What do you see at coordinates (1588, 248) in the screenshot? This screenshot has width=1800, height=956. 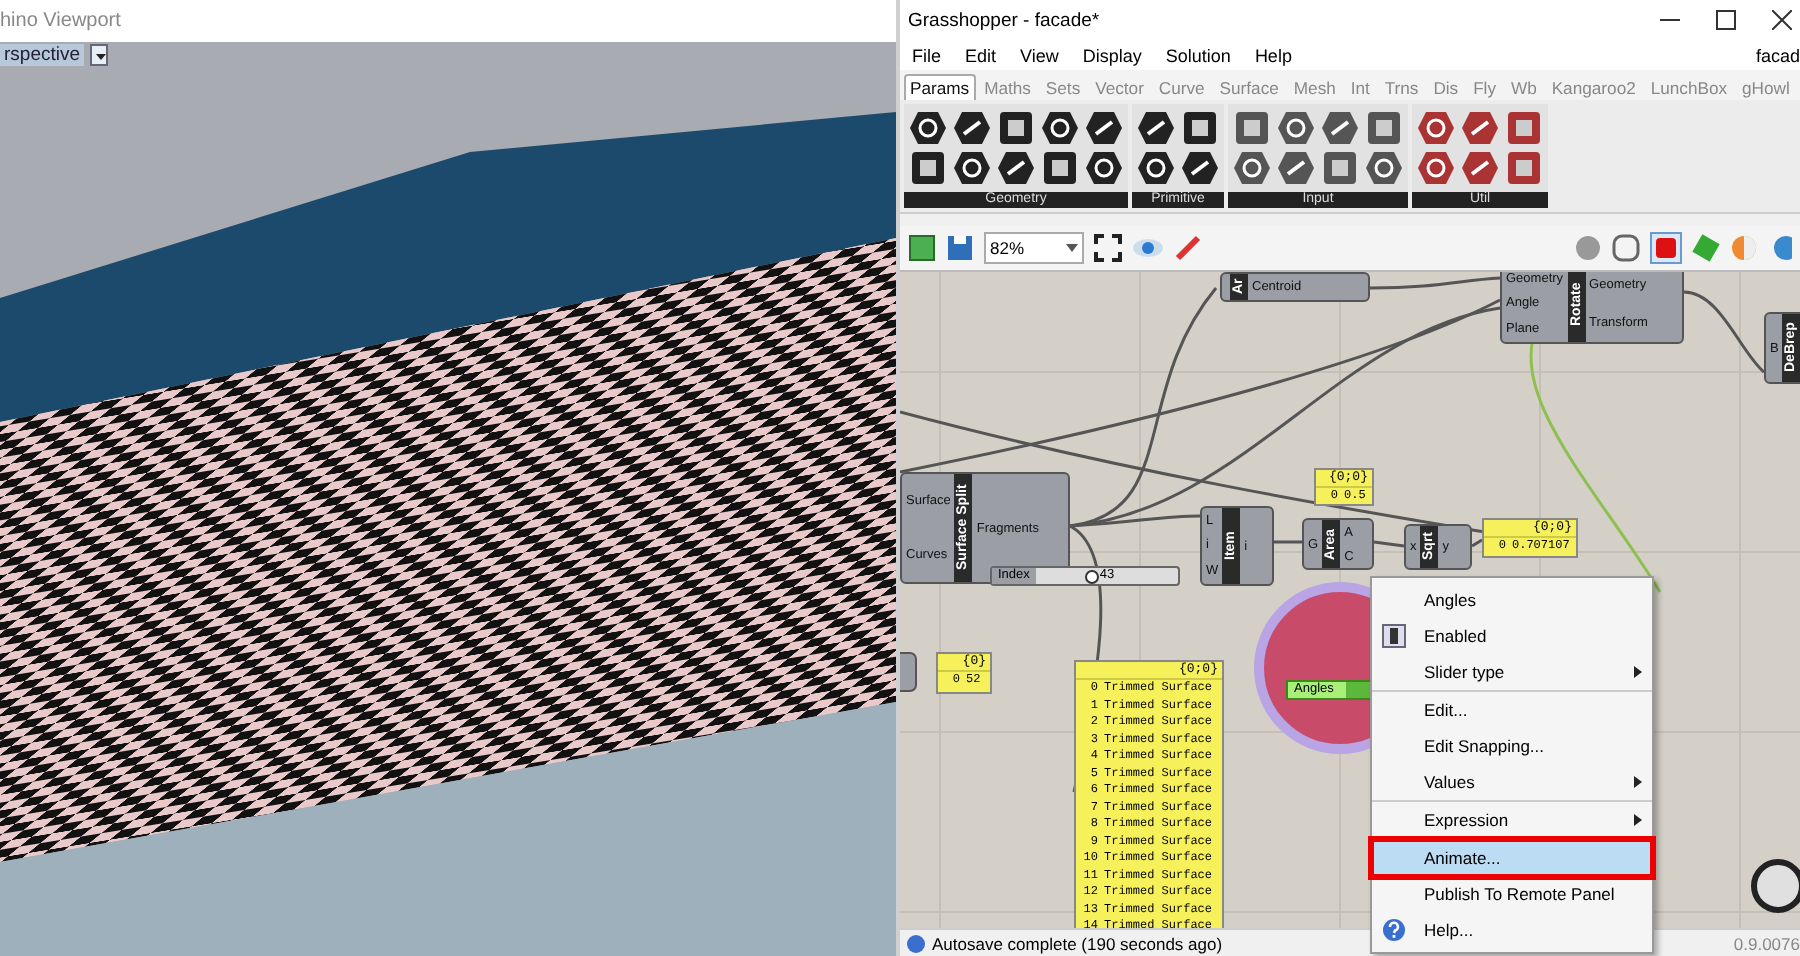 I see `sphere-icon` at bounding box center [1588, 248].